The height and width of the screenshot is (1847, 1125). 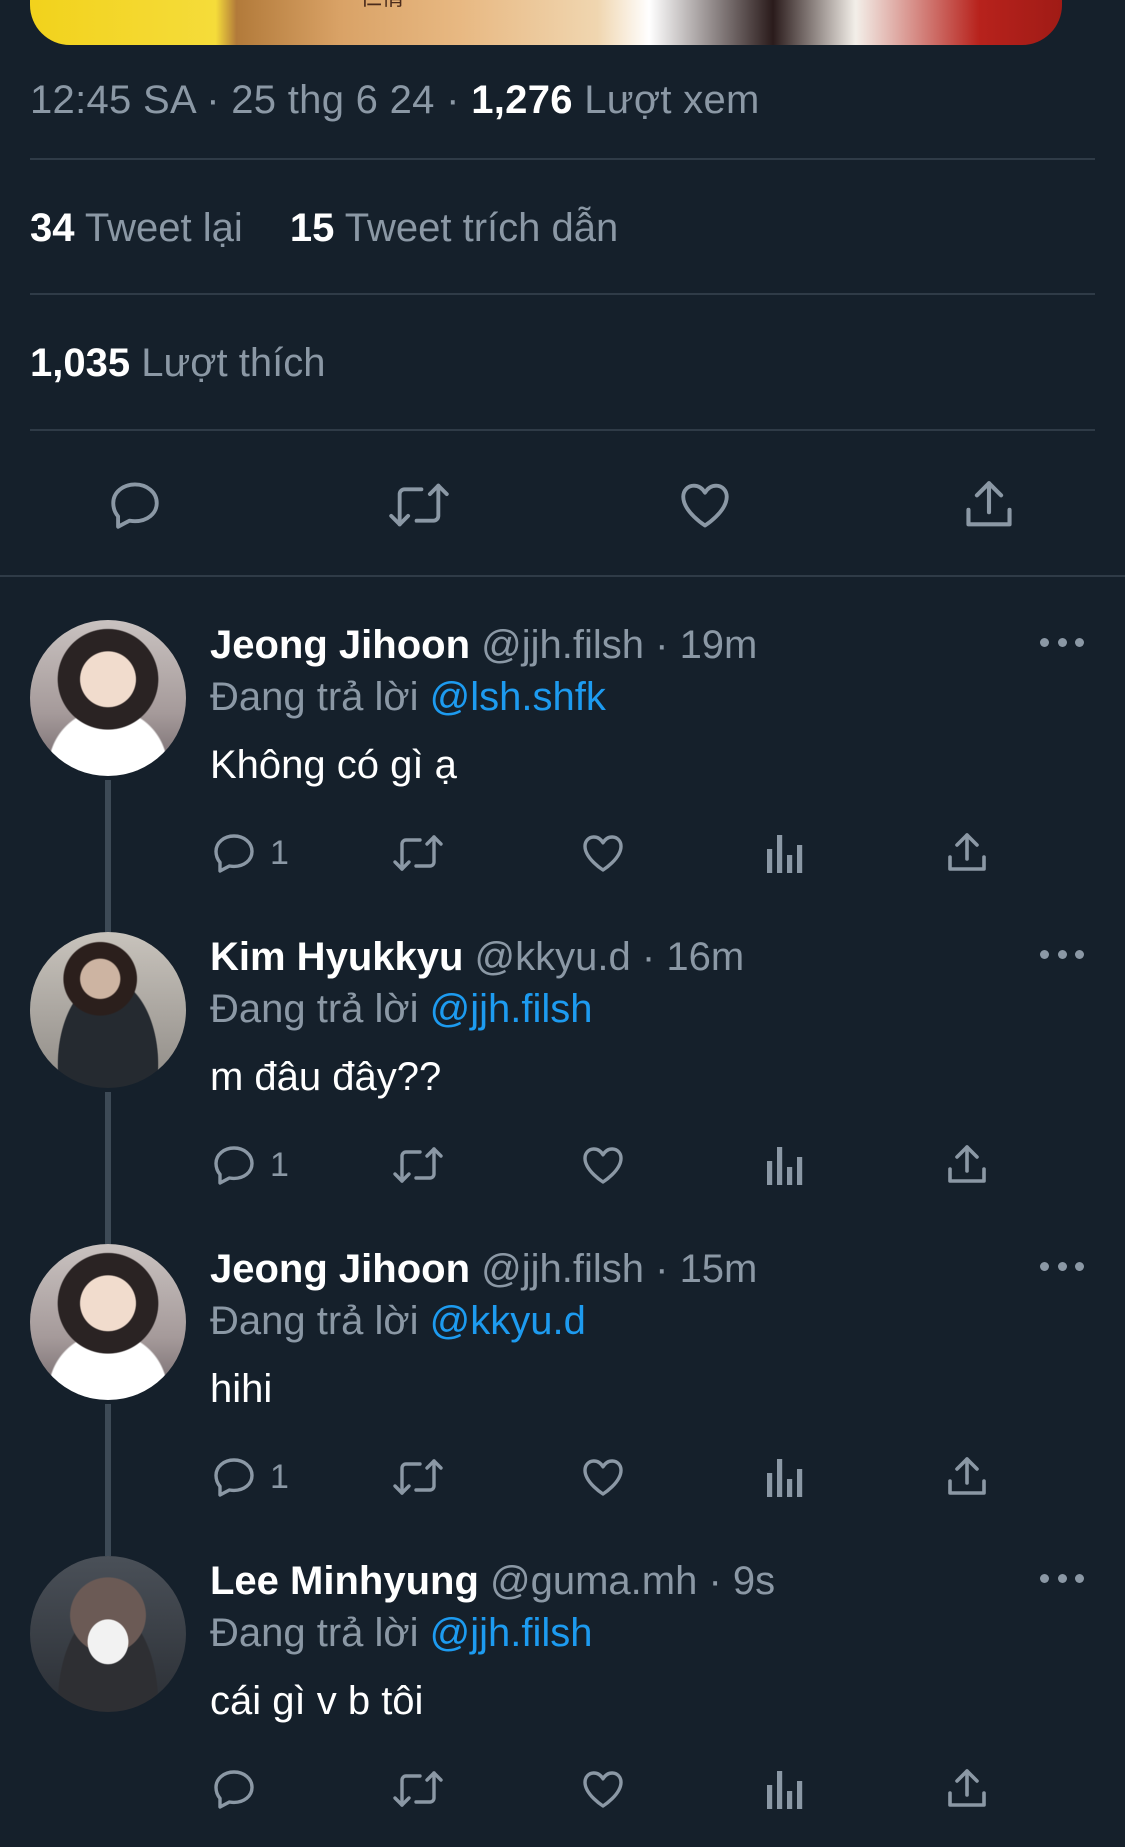 What do you see at coordinates (312, 228) in the screenshot?
I see `quotes-count: 15` at bounding box center [312, 228].